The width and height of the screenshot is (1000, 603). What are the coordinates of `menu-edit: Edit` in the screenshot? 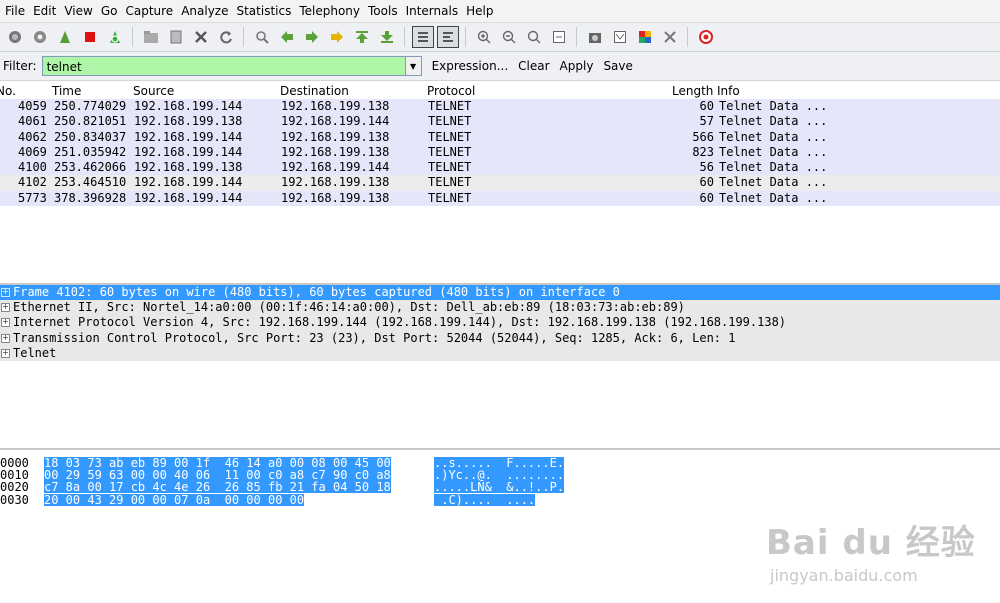 It's located at (46, 11).